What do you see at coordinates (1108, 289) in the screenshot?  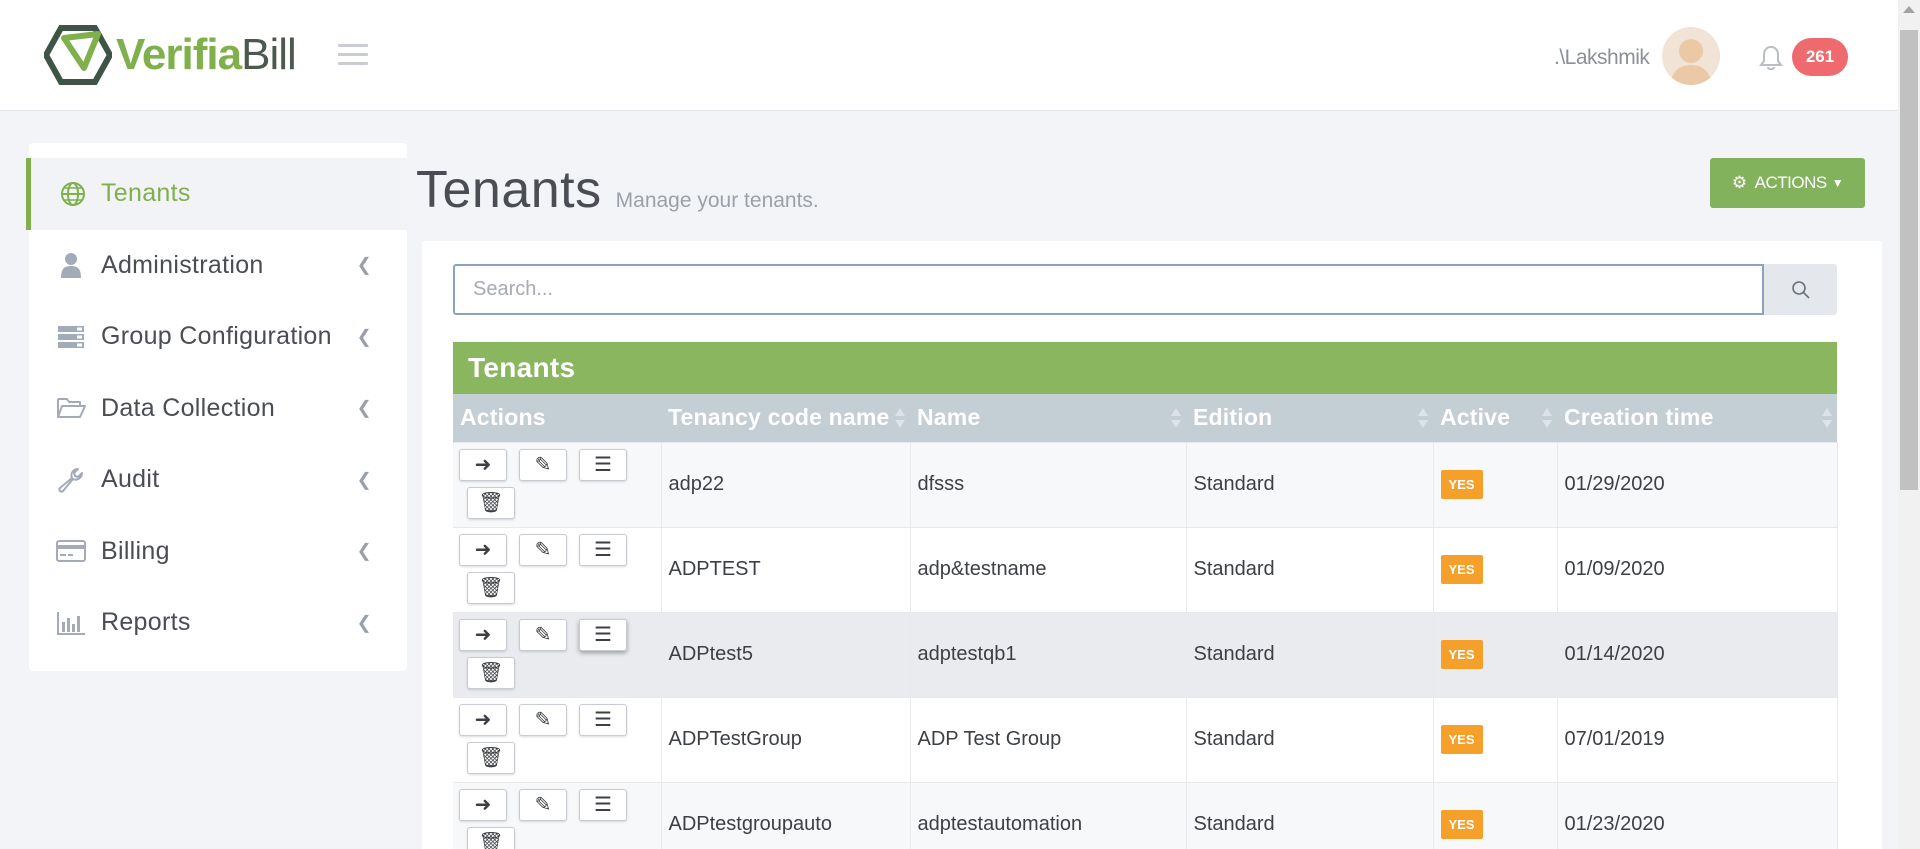 I see `search-input` at bounding box center [1108, 289].